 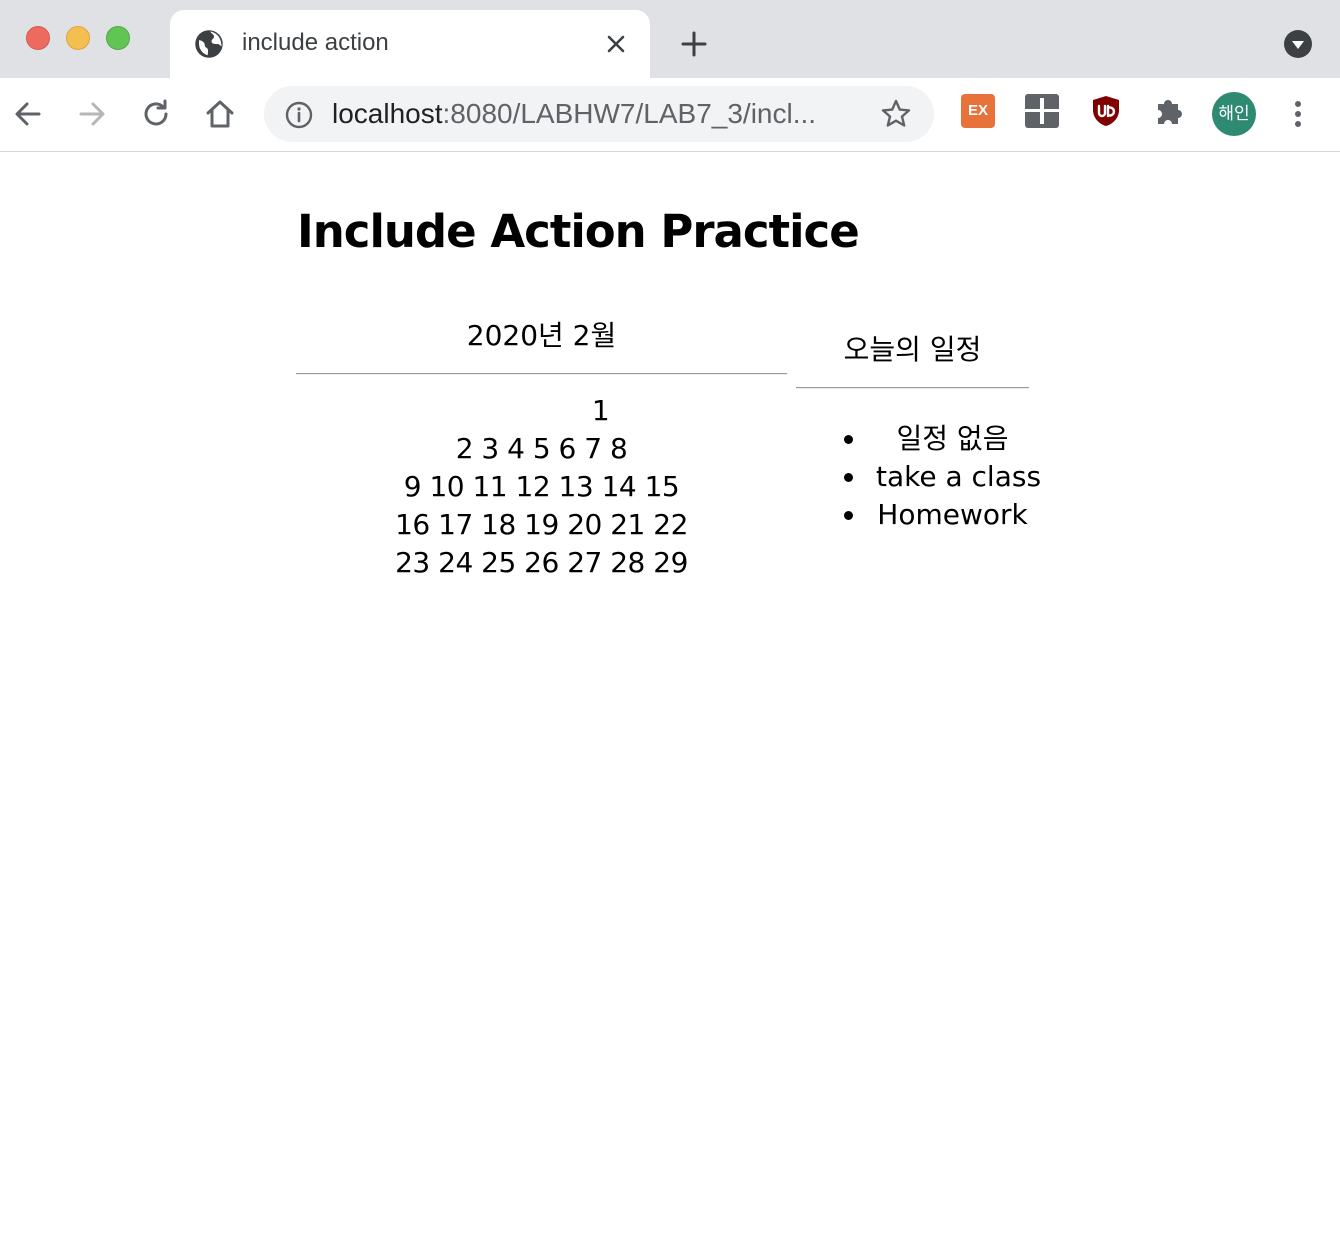 I want to click on new-tab-icon, so click(x=694, y=44).